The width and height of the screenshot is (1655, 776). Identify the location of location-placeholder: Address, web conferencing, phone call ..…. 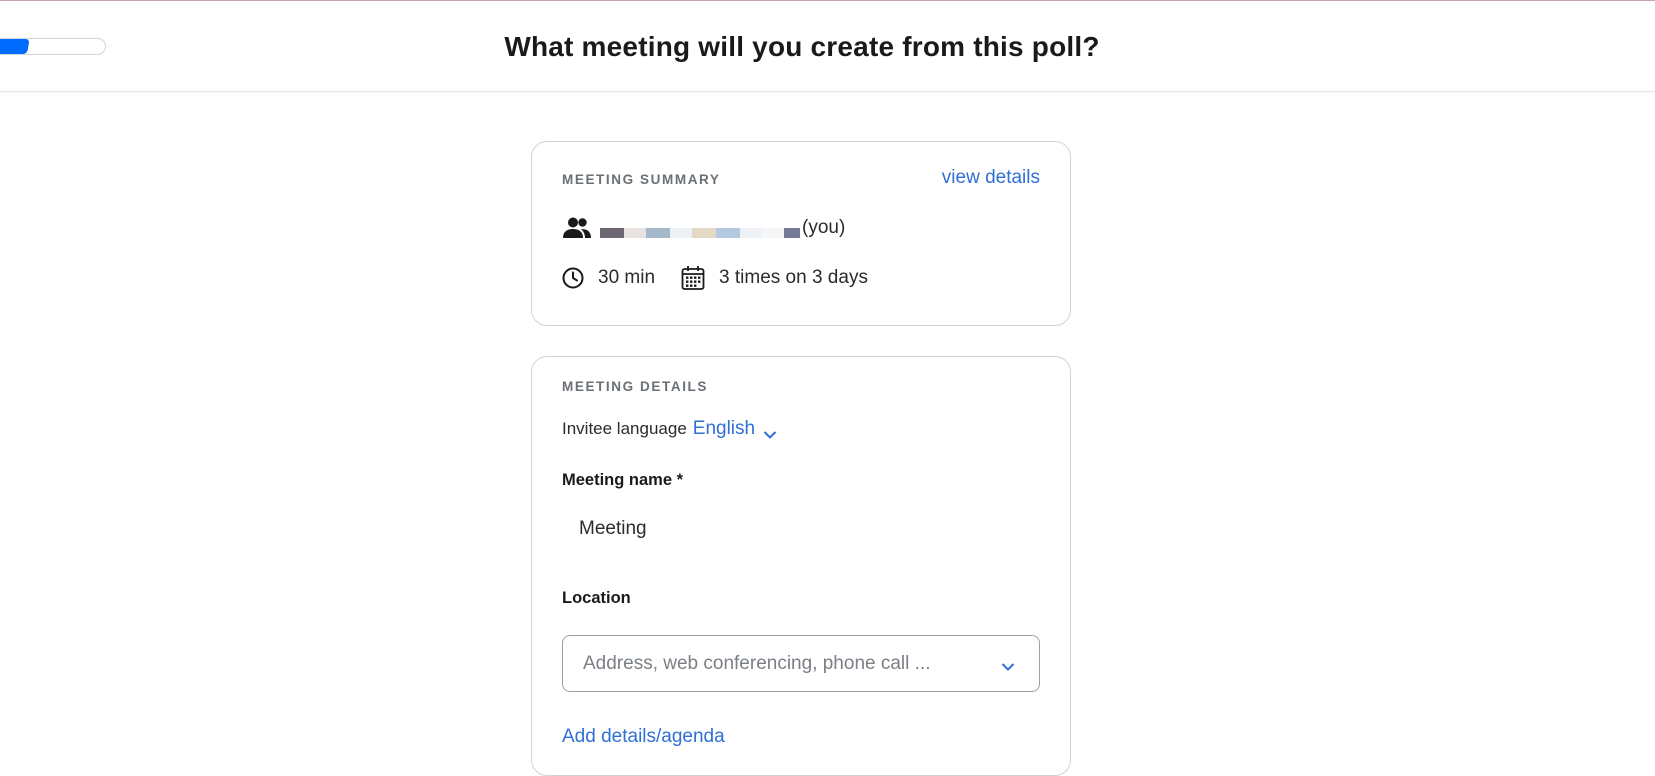
(757, 663).